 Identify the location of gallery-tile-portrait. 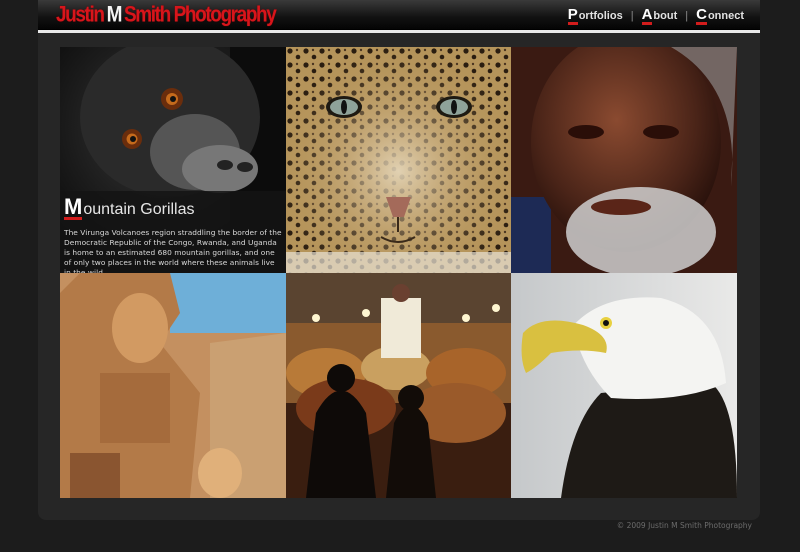
(624, 160).